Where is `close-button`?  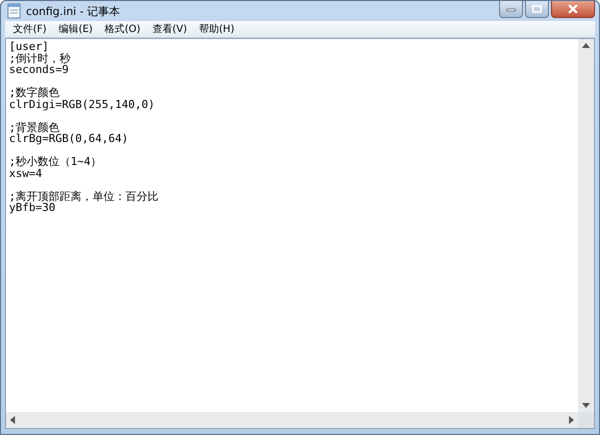
close-button is located at coordinates (573, 9).